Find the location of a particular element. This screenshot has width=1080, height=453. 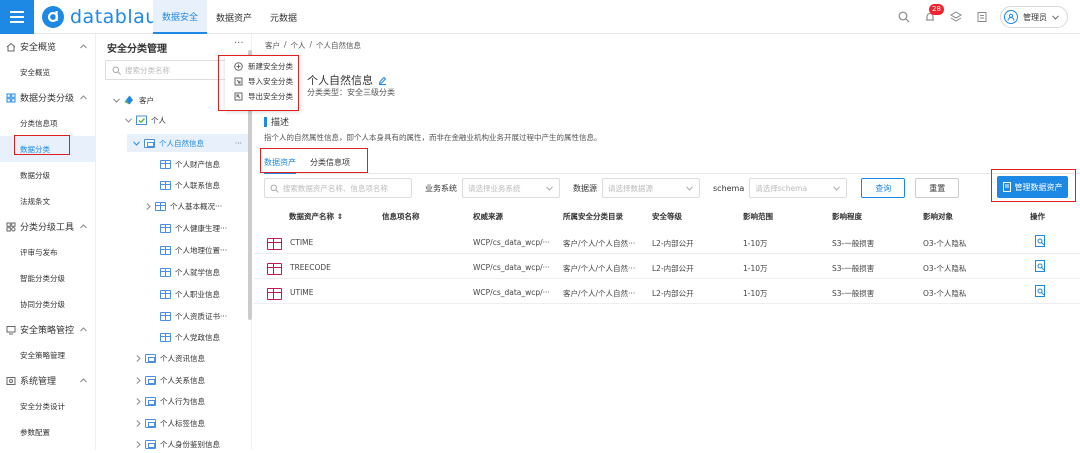

nav-item-security-class-design: 安全分类设计 is located at coordinates (47, 406).